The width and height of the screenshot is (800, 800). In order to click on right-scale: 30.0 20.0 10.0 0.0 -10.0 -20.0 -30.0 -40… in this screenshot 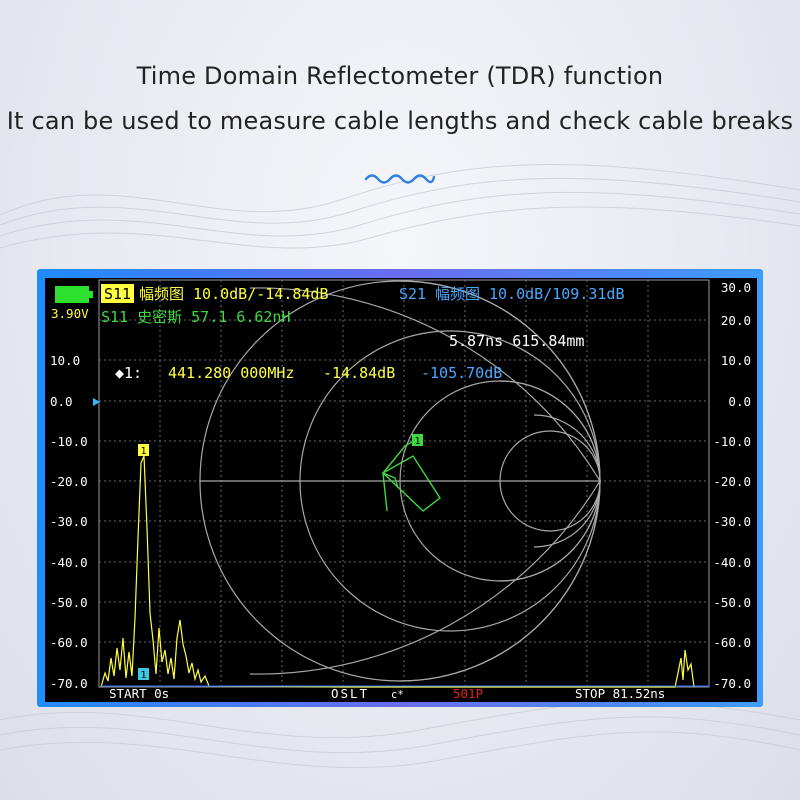, I will do `click(732, 485)`.